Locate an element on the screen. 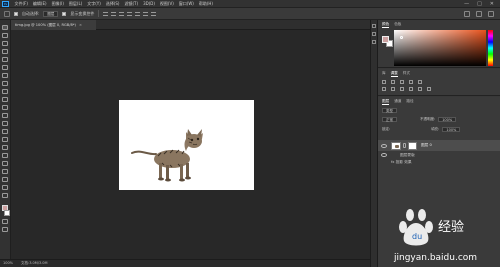 The image size is (500, 267). align-middle-icon is located at coordinates (114, 13).